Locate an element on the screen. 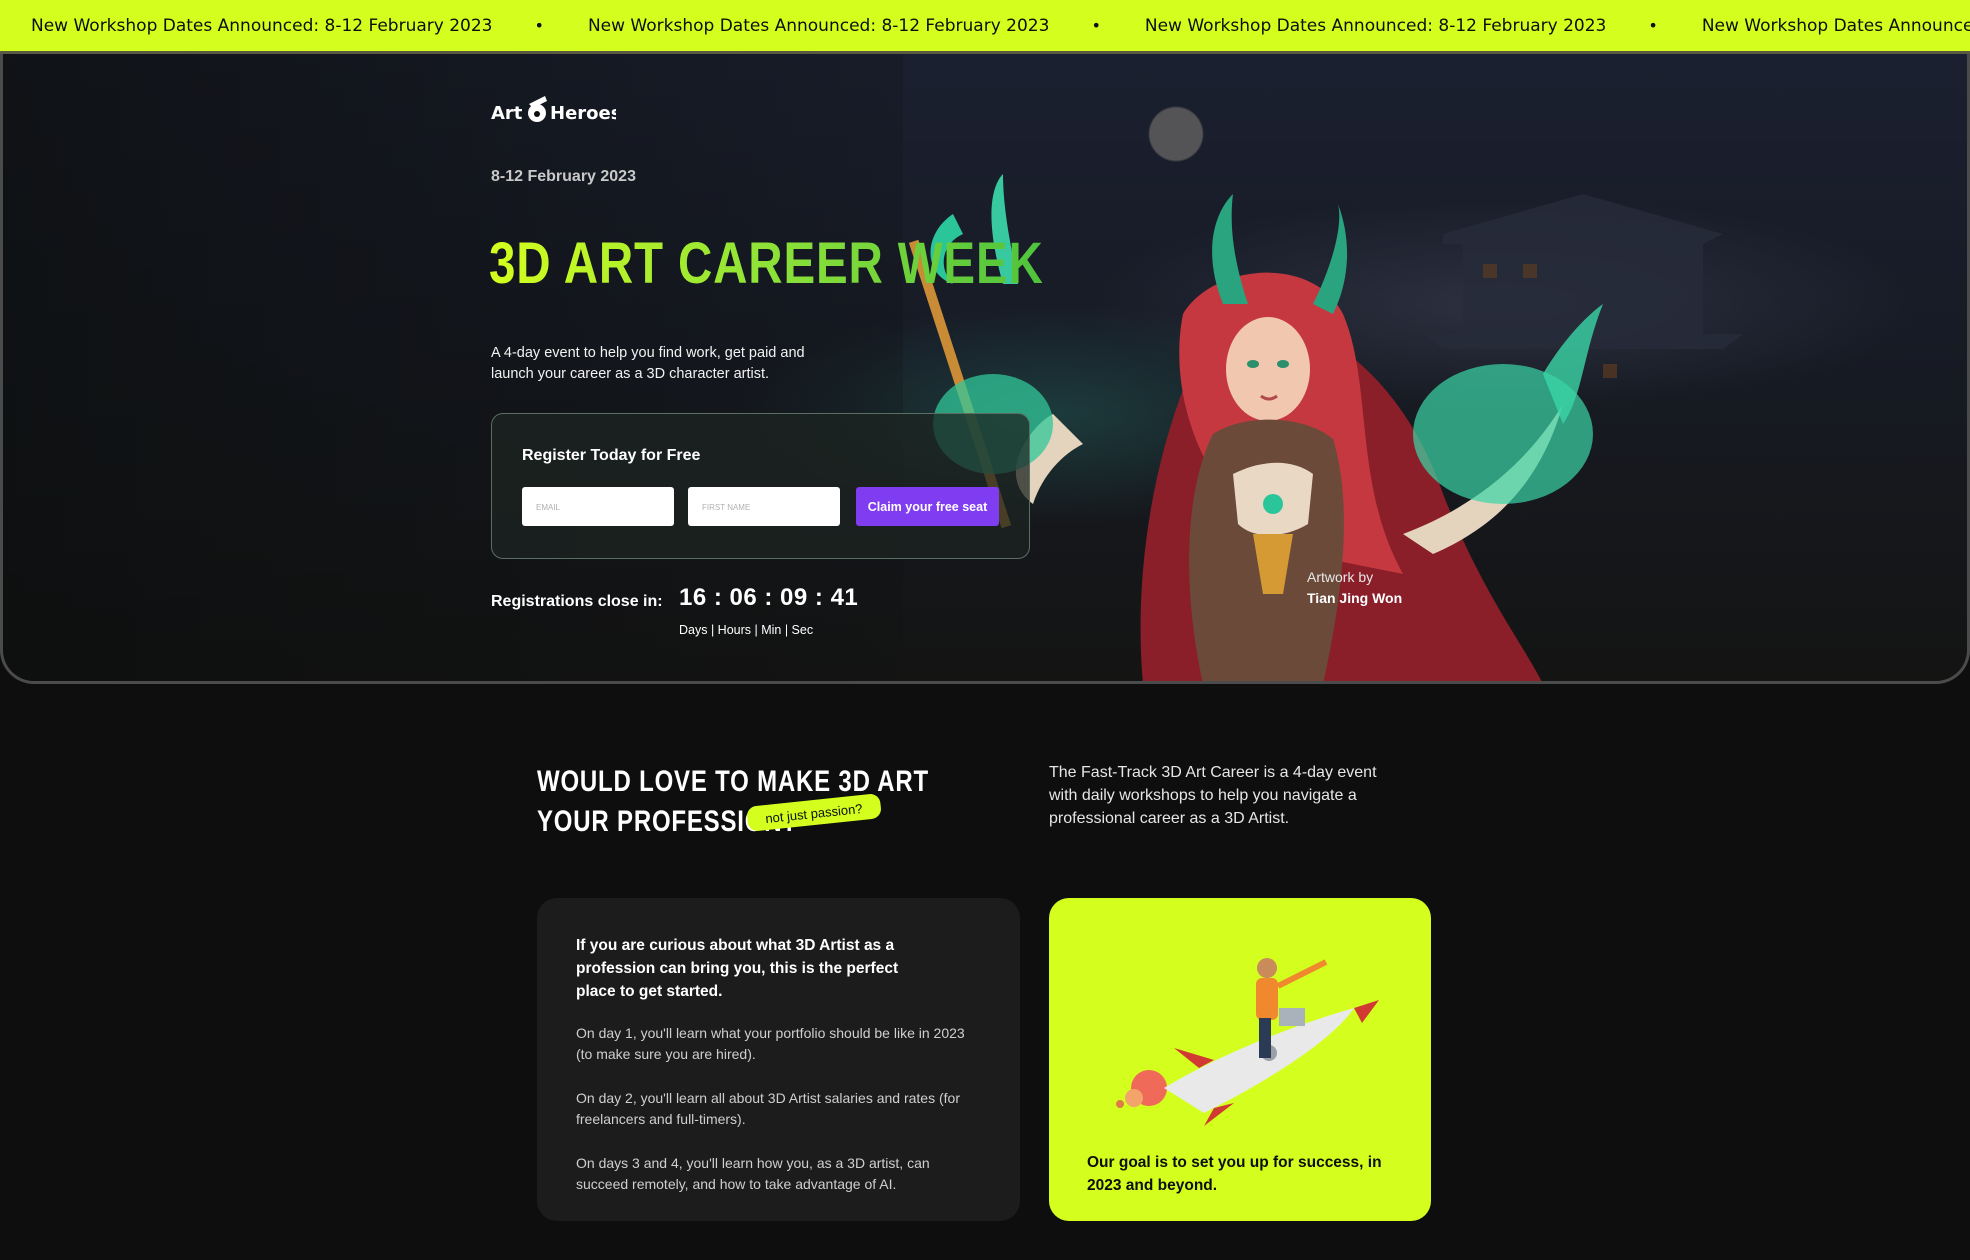 Image resolution: width=1970 pixels, height=1260 pixels. art-heroes-logo: Art Heroes is located at coordinates (553, 112).